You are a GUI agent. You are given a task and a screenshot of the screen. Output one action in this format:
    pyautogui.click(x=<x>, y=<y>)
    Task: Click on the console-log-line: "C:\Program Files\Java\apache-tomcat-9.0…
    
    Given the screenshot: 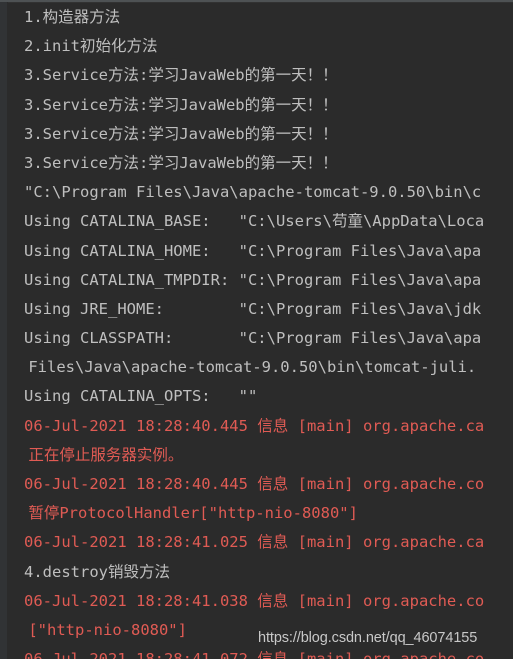 What is the action you would take?
    pyautogui.click(x=253, y=192)
    